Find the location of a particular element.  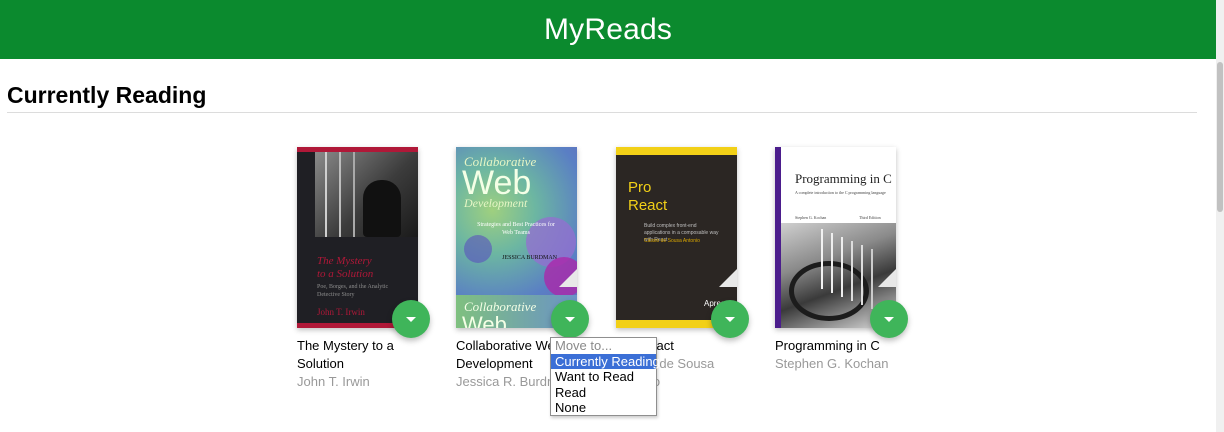

app-title: MyReads is located at coordinates (608, 29).